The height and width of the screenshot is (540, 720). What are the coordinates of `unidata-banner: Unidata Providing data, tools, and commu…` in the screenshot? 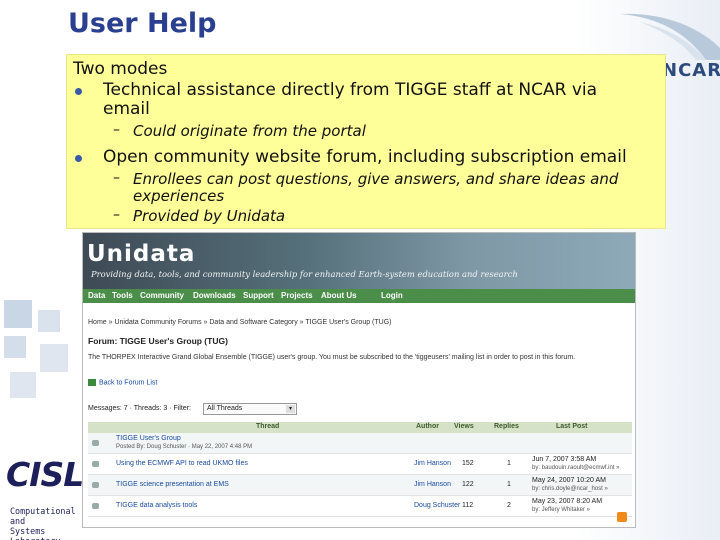 It's located at (359, 261).